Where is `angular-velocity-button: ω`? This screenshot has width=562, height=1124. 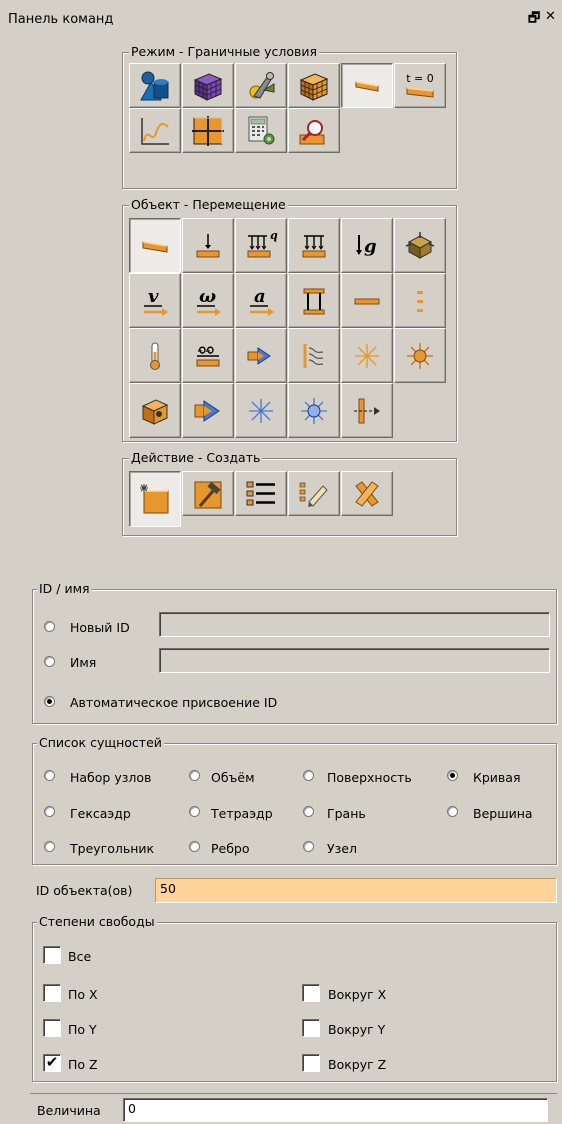 angular-velocity-button: ω is located at coordinates (208, 300).